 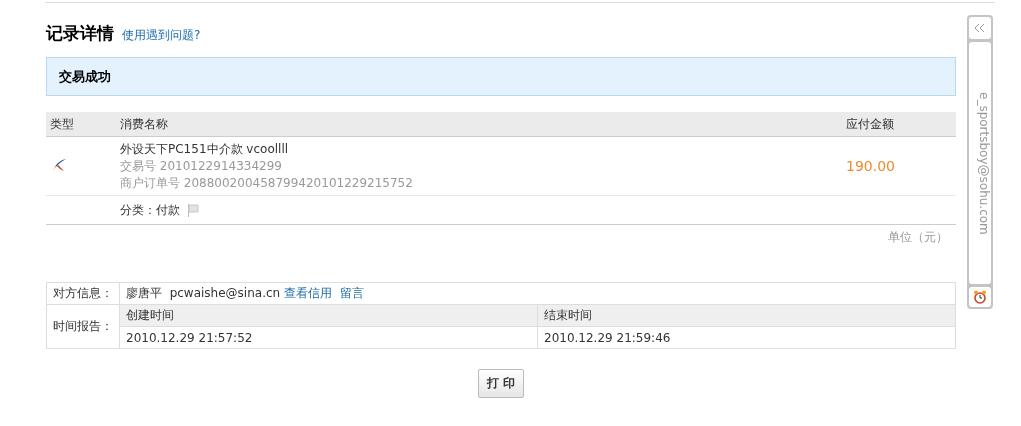 What do you see at coordinates (980, 297) in the screenshot?
I see `alarm-clock-icon` at bounding box center [980, 297].